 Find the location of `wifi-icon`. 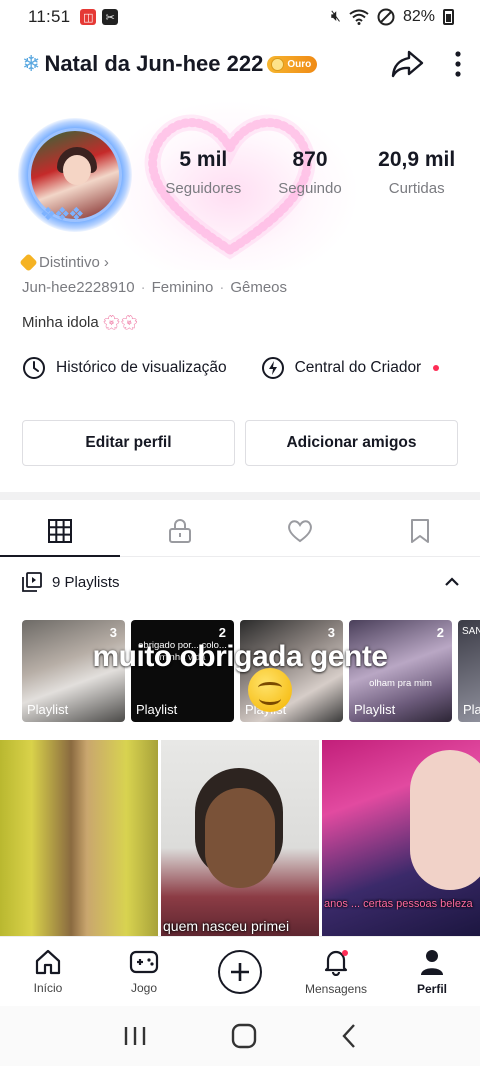

wifi-icon is located at coordinates (359, 17).